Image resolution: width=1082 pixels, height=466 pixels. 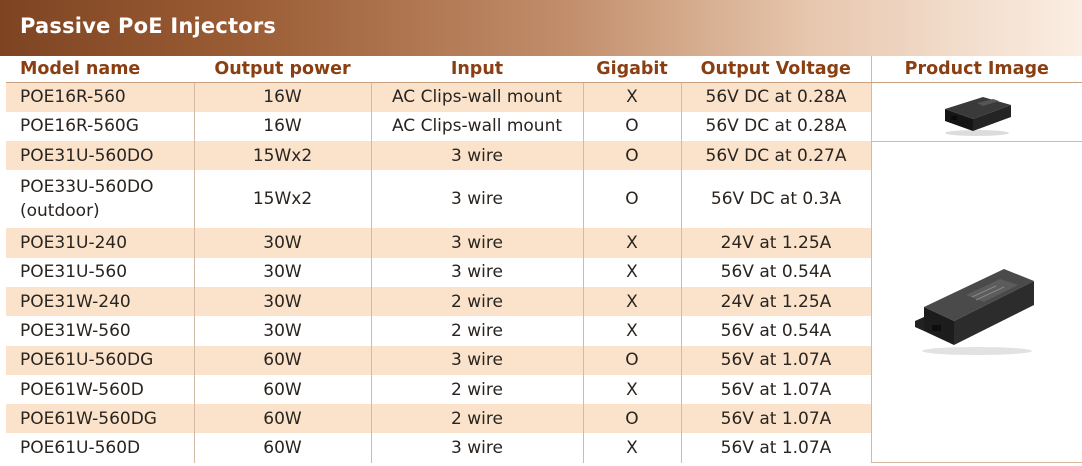 I want to click on model-cell: POE61U-560DG, so click(x=100, y=360).